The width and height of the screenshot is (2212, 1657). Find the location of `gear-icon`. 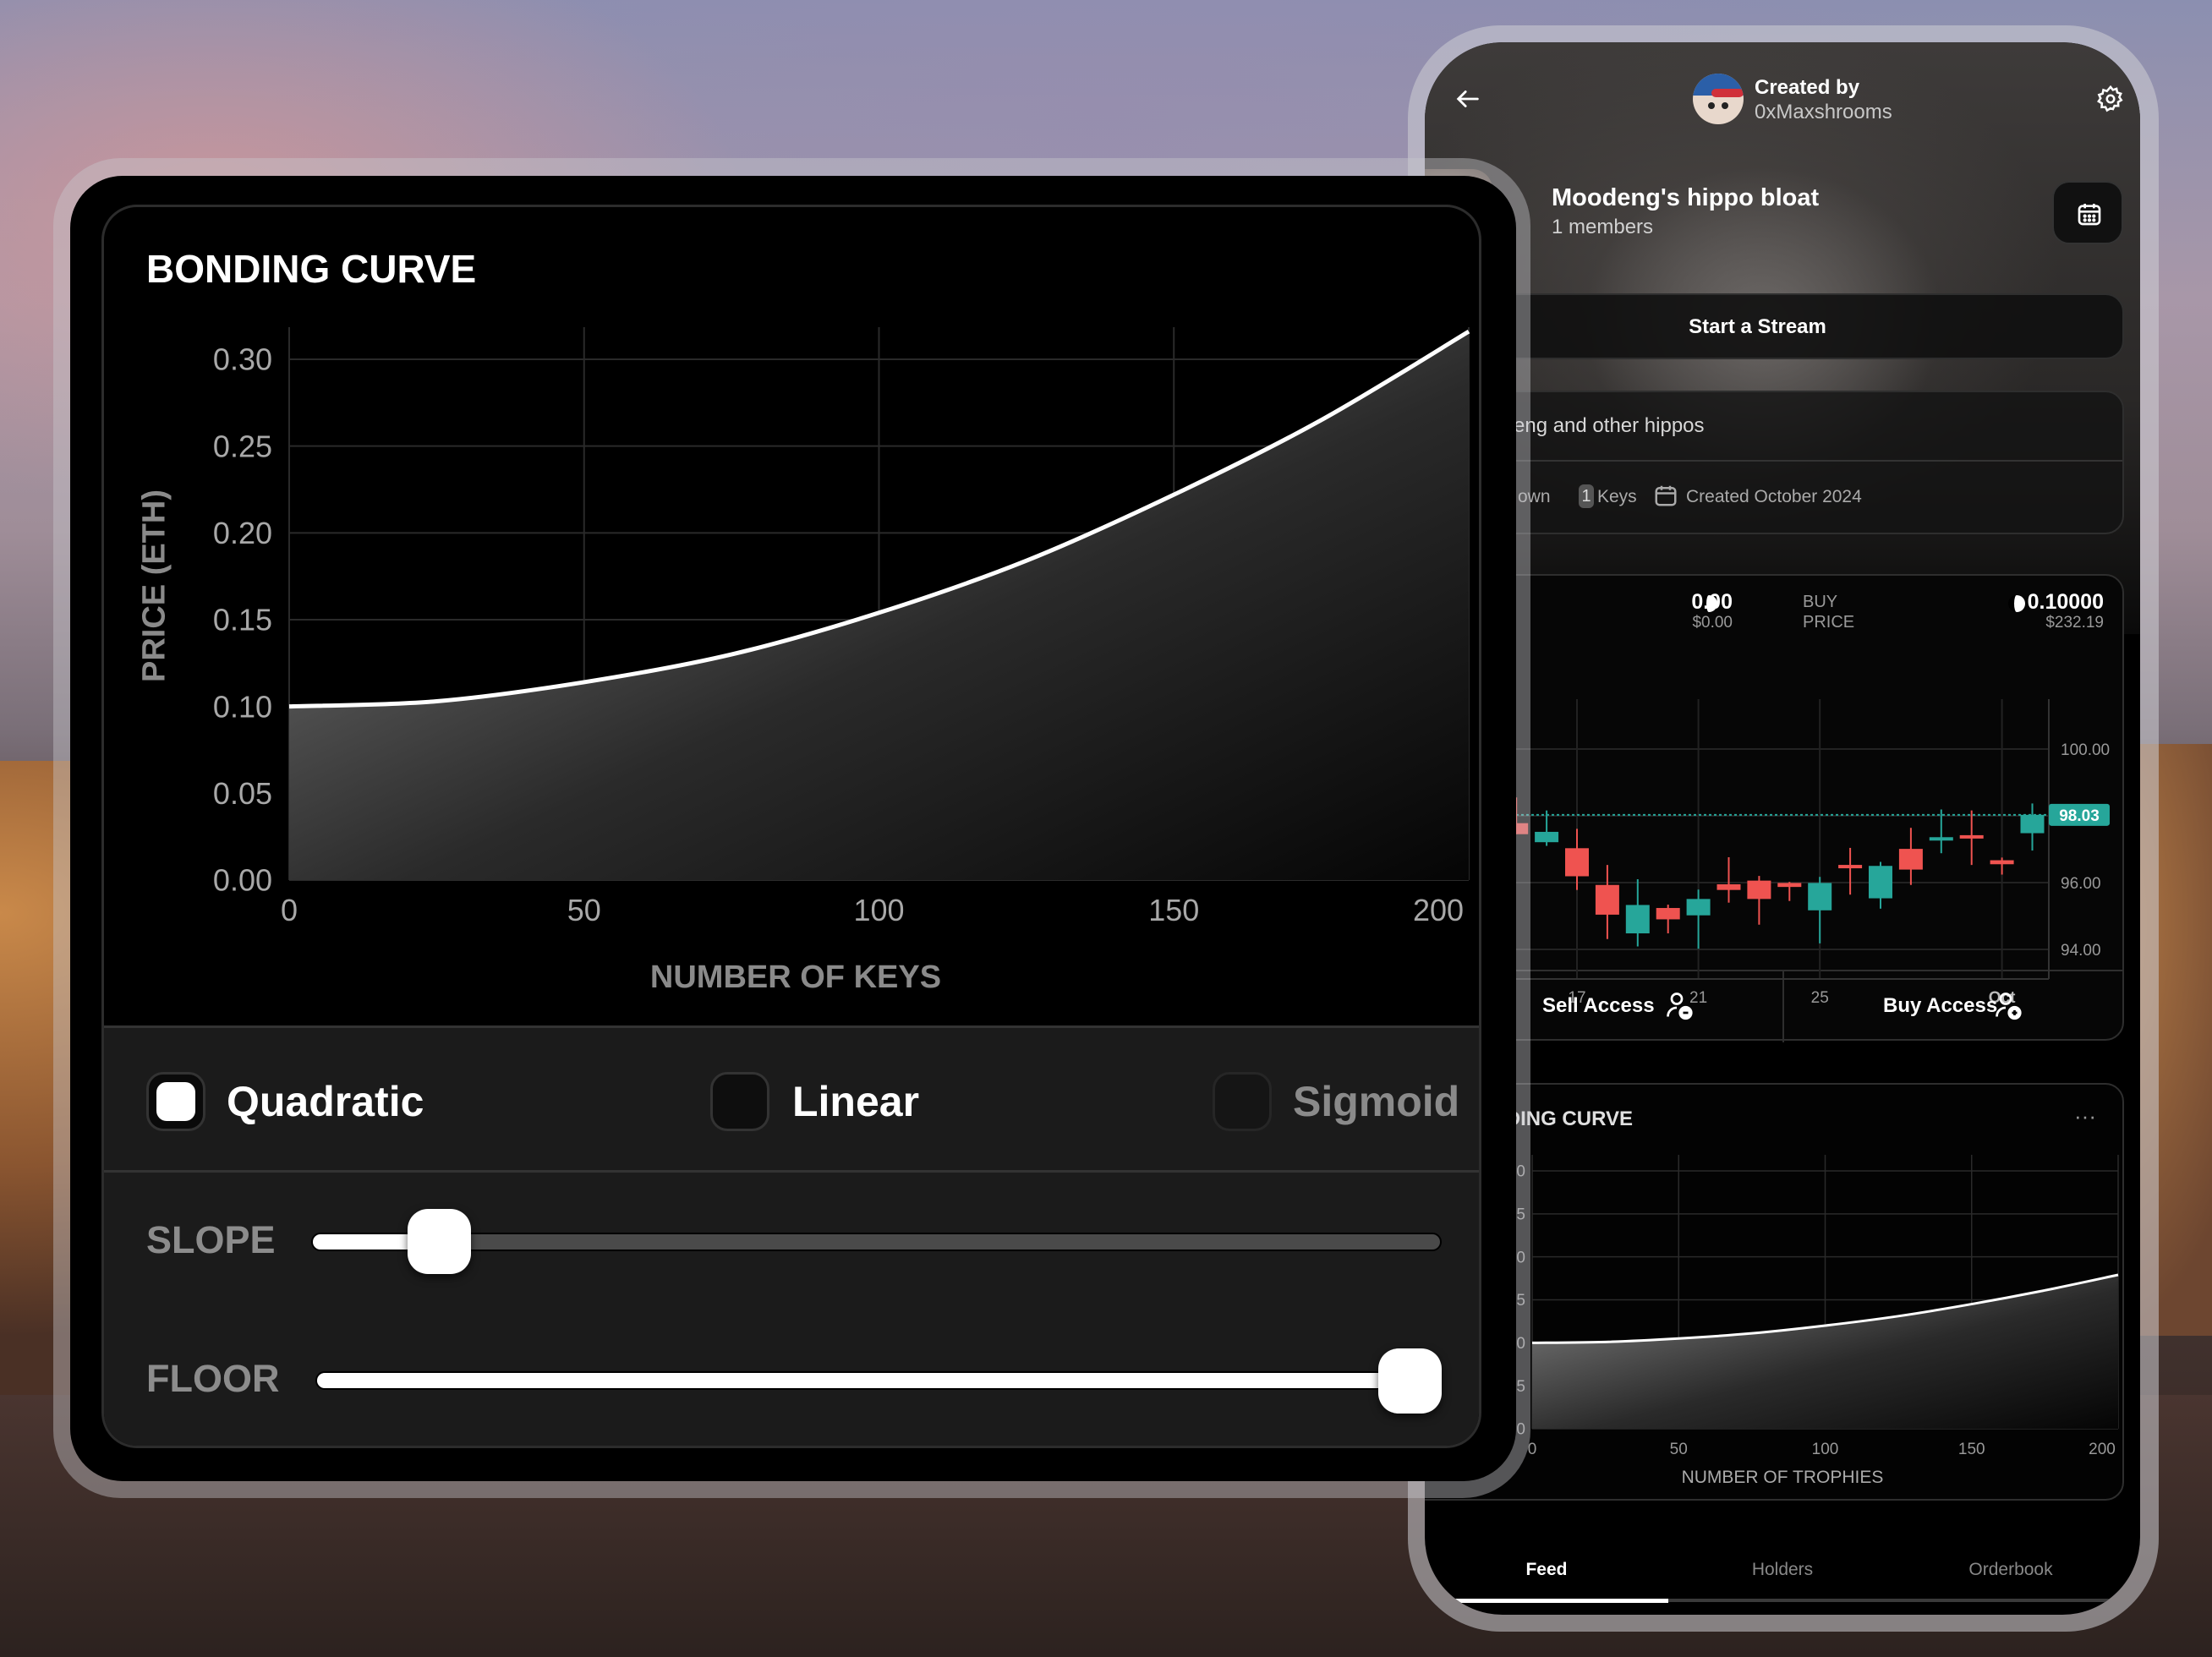

gear-icon is located at coordinates (2110, 99).